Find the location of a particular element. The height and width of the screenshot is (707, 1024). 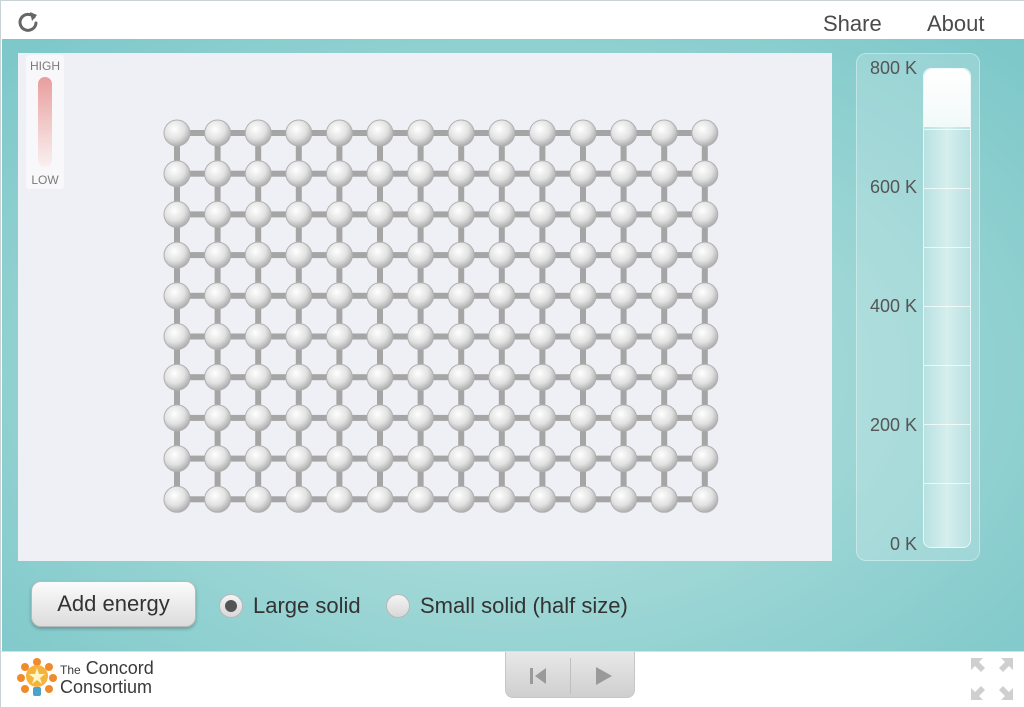

radio-large-label: Large solid is located at coordinates (307, 606).